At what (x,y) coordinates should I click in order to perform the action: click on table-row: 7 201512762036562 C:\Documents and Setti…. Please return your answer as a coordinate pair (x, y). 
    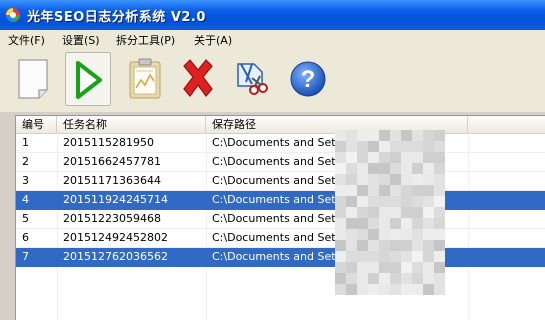
    Looking at the image, I should click on (280, 257).